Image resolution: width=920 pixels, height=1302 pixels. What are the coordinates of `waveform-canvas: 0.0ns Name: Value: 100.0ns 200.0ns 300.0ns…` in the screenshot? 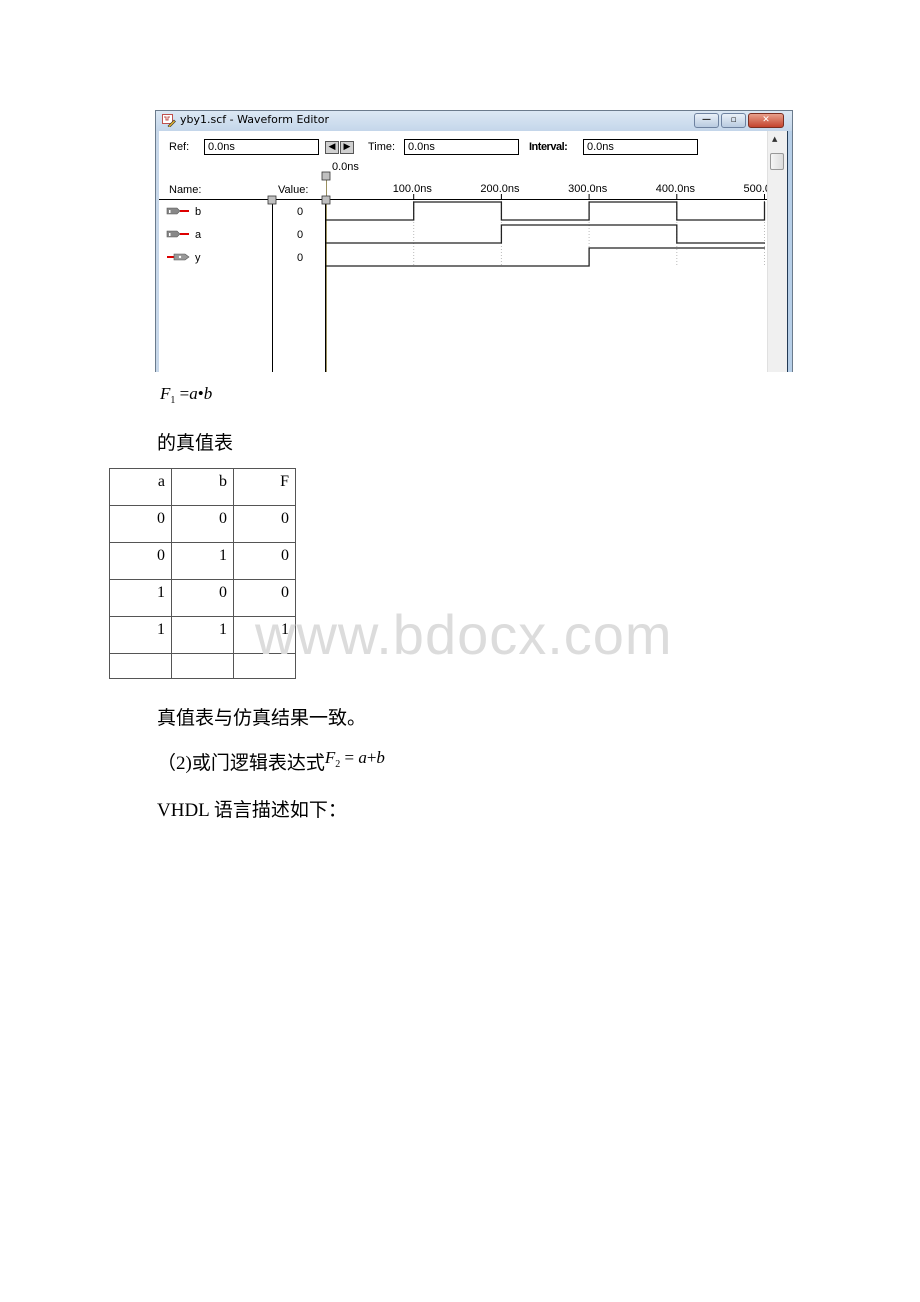 It's located at (463, 251).